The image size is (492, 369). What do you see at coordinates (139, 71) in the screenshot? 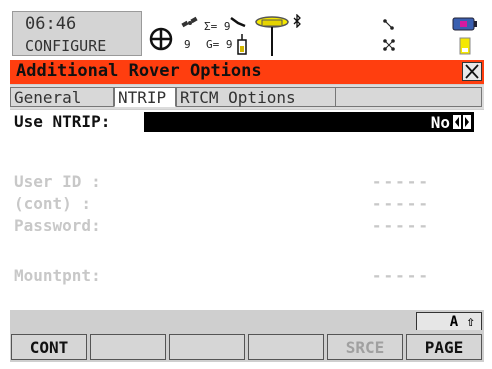
I see `window-title: Additional Rover Options` at bounding box center [139, 71].